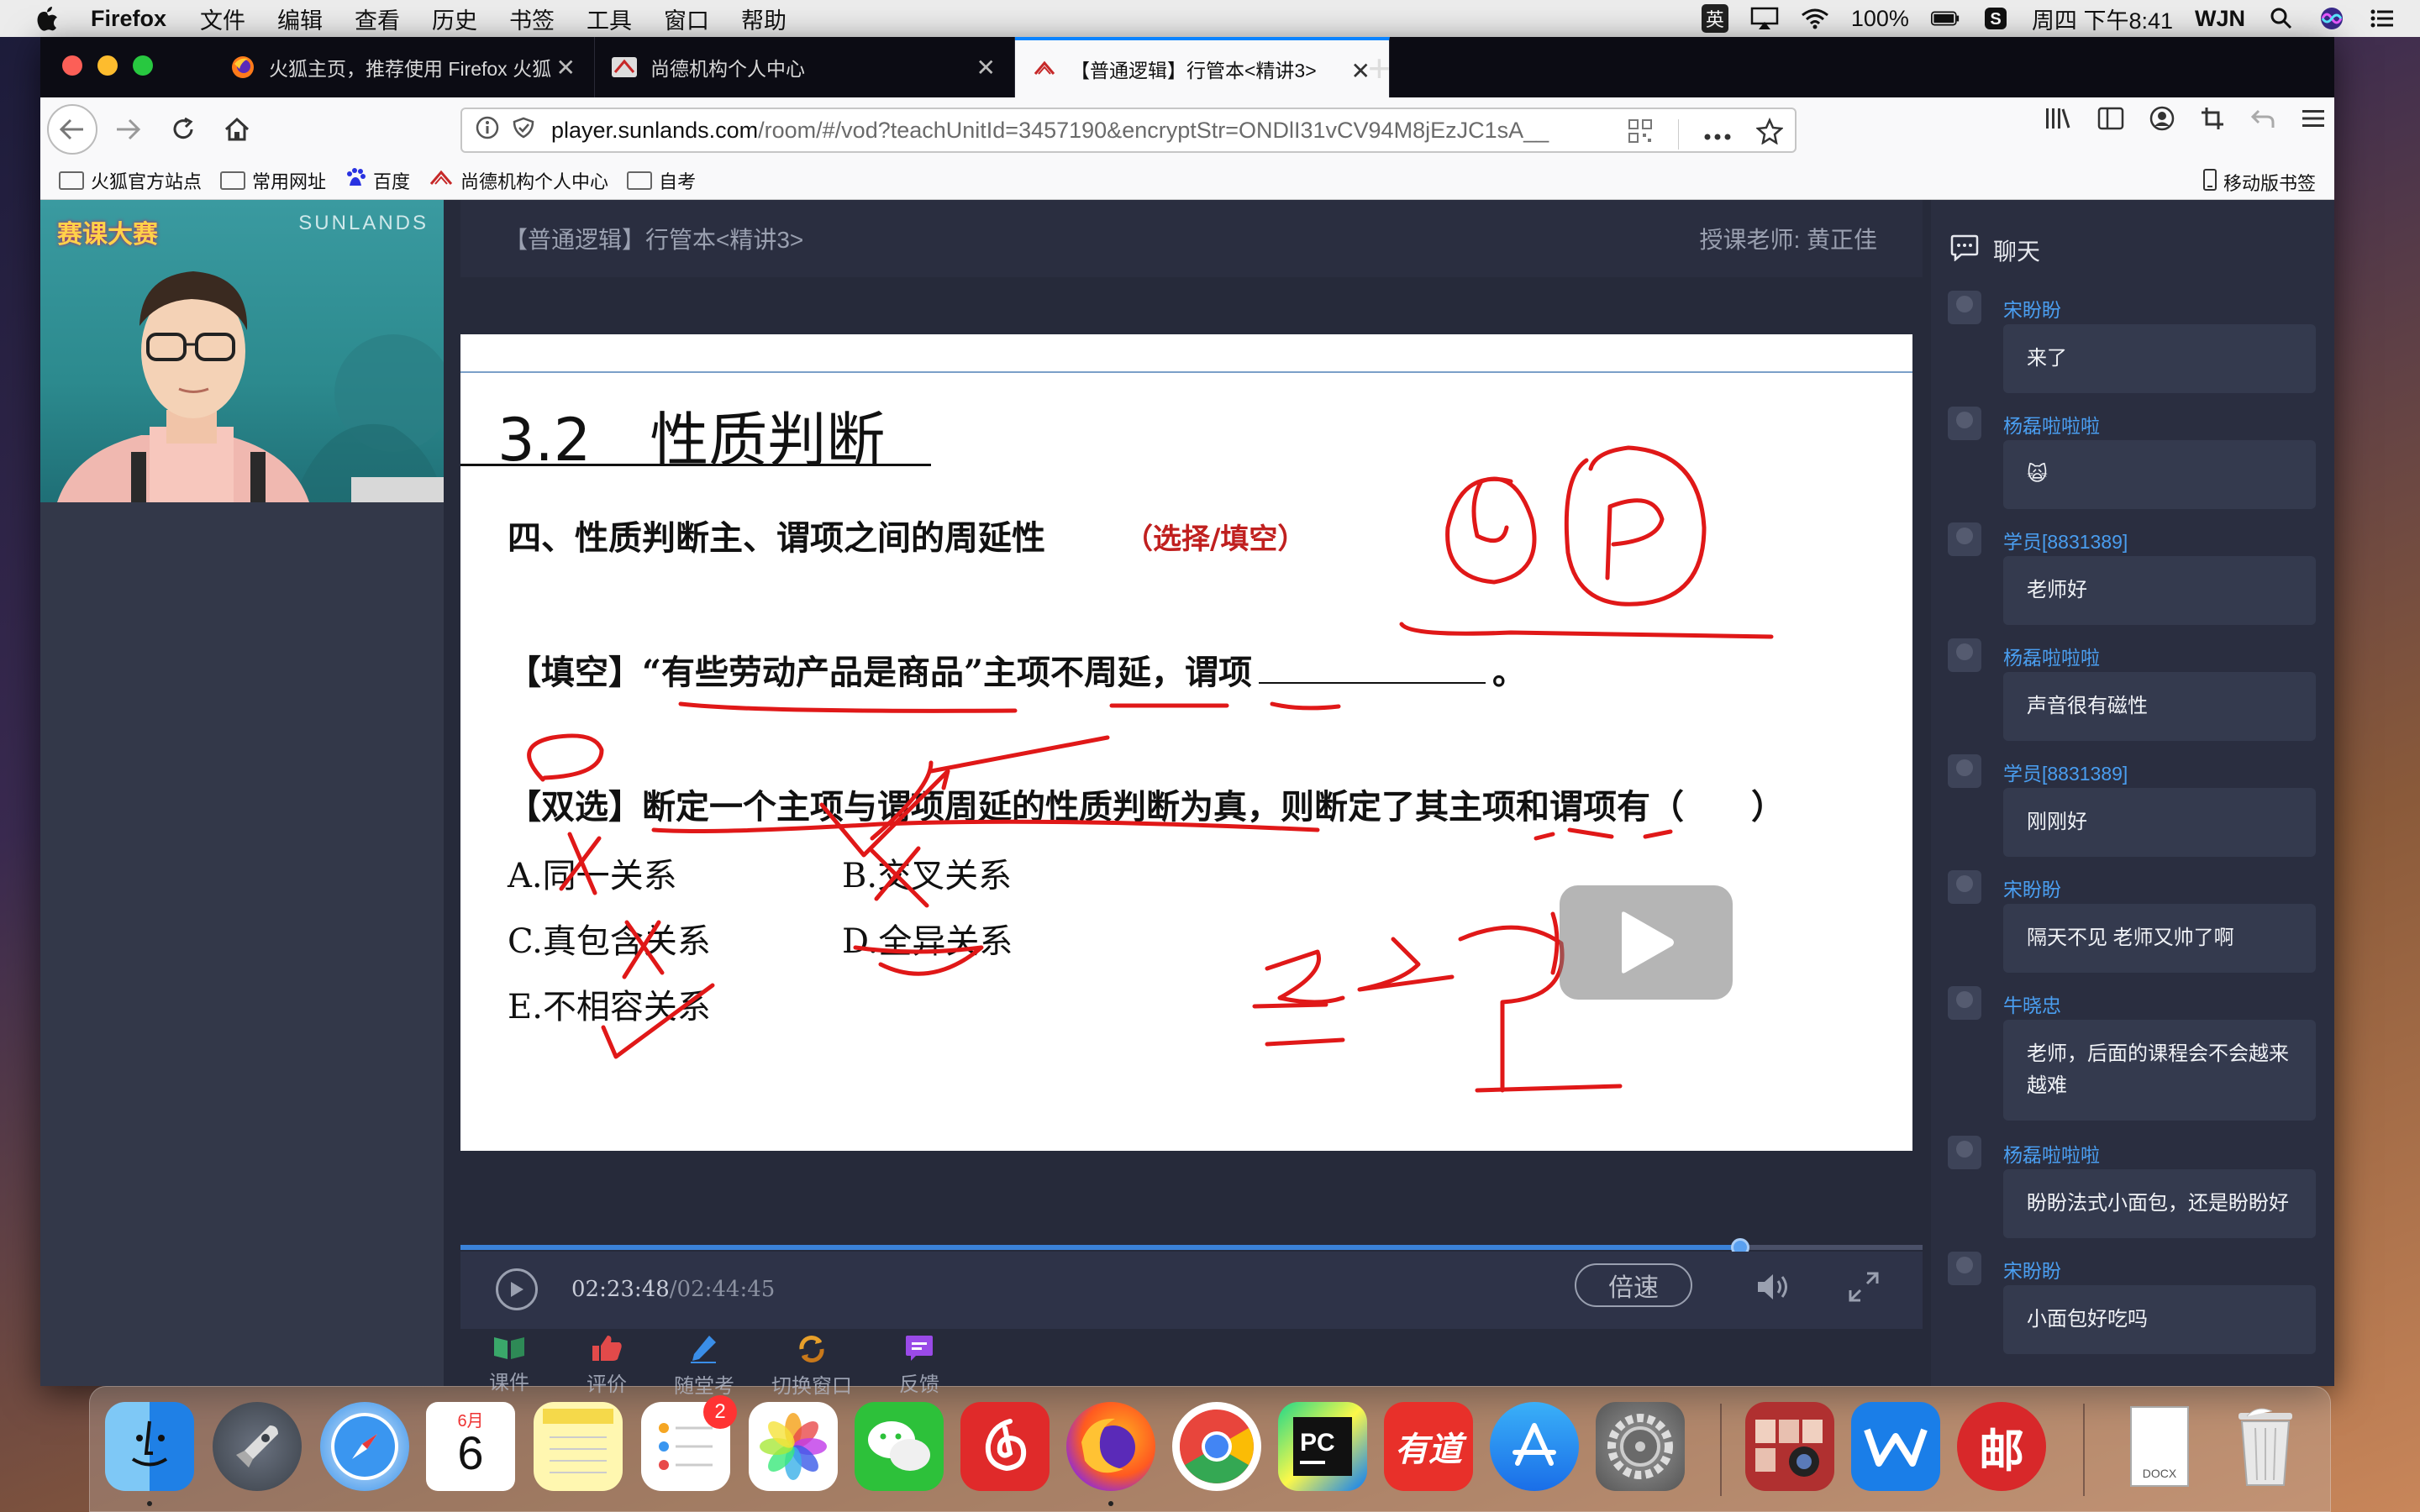 The image size is (2420, 1512). I want to click on menu-edit: 编辑, so click(300, 19).